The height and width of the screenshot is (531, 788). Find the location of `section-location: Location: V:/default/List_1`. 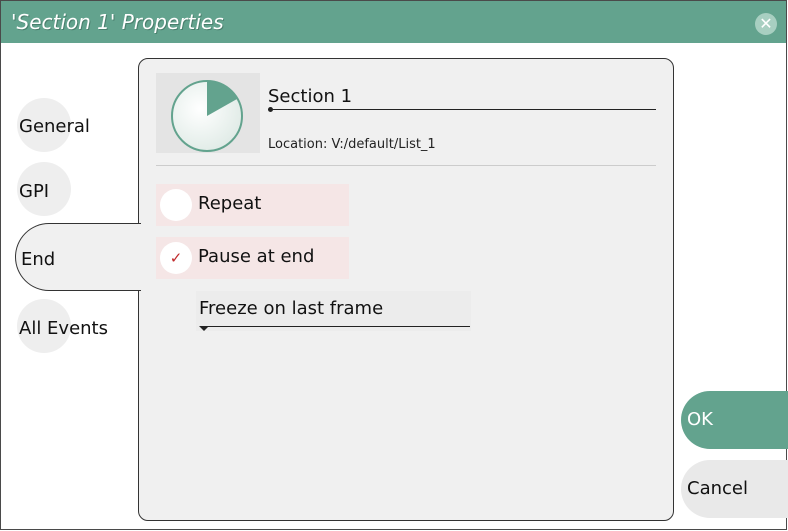

section-location: Location: V:/default/List_1 is located at coordinates (352, 144).